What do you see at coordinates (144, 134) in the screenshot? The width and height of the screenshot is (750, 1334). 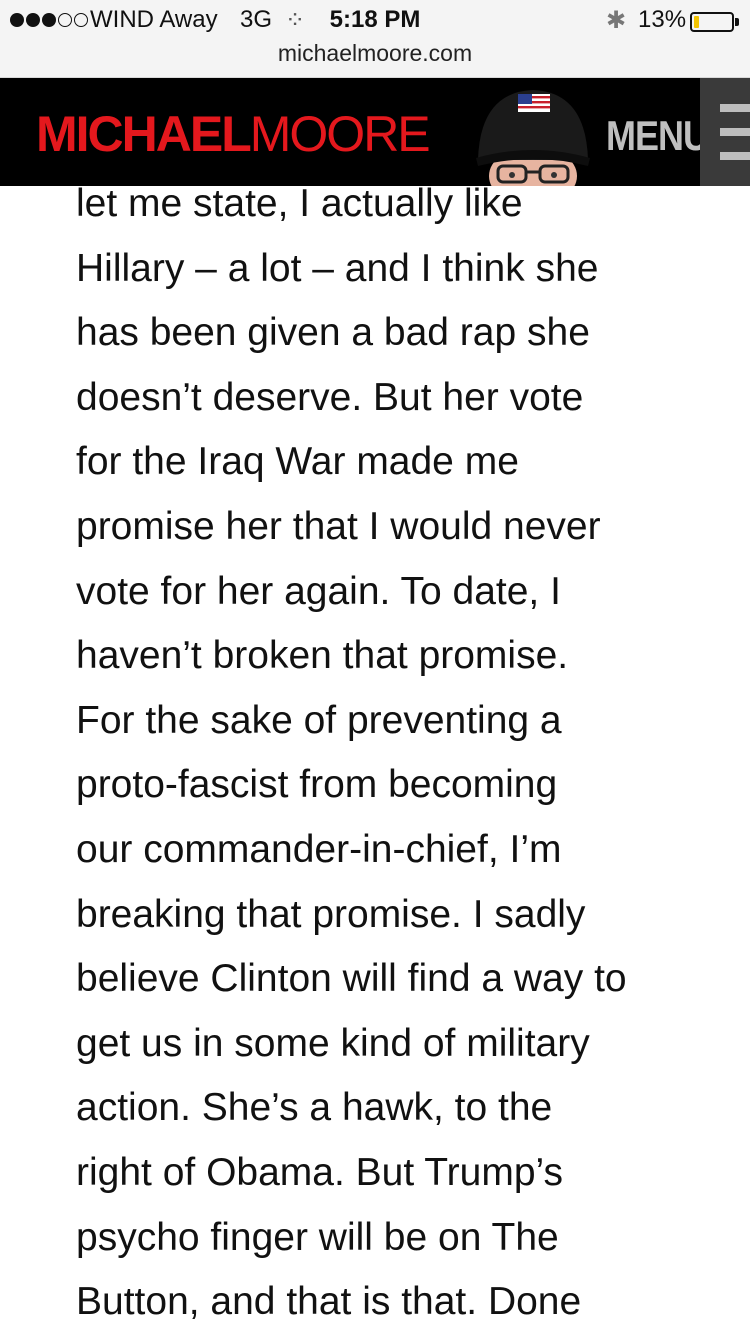 I see `logo-first-name: MICHAEL` at bounding box center [144, 134].